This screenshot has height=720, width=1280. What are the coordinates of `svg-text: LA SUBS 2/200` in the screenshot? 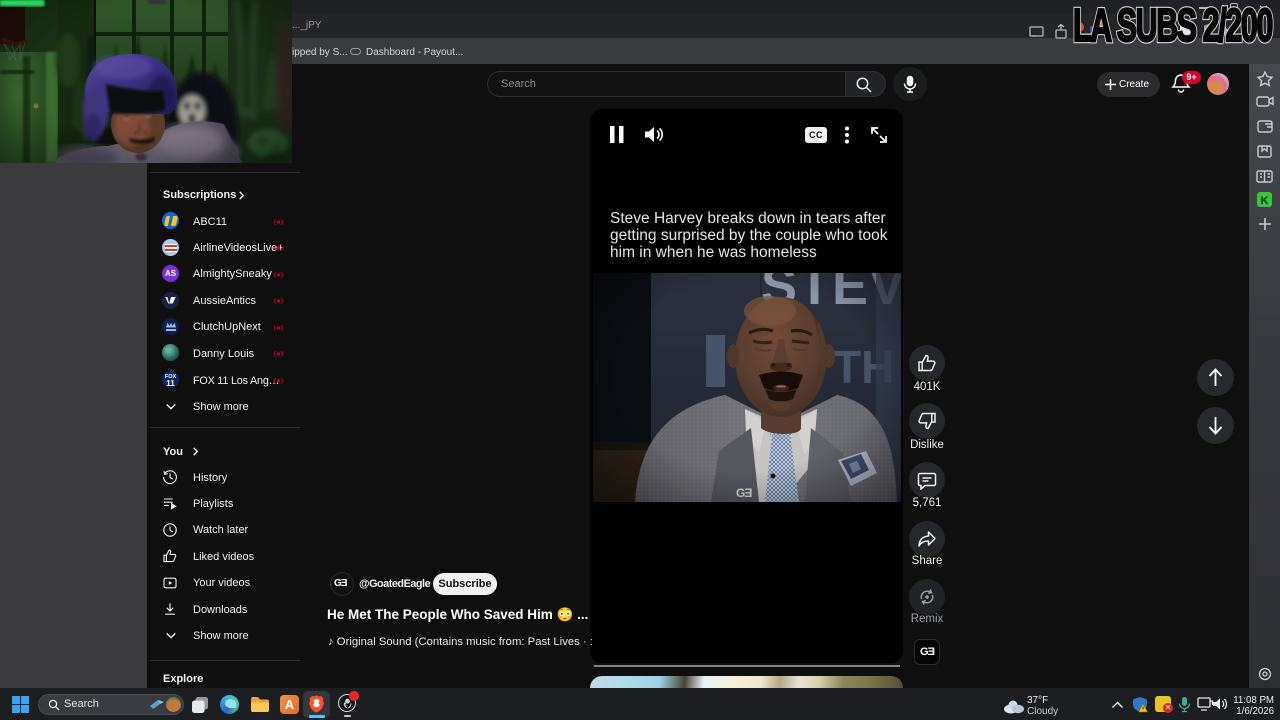 It's located at (1172, 25).